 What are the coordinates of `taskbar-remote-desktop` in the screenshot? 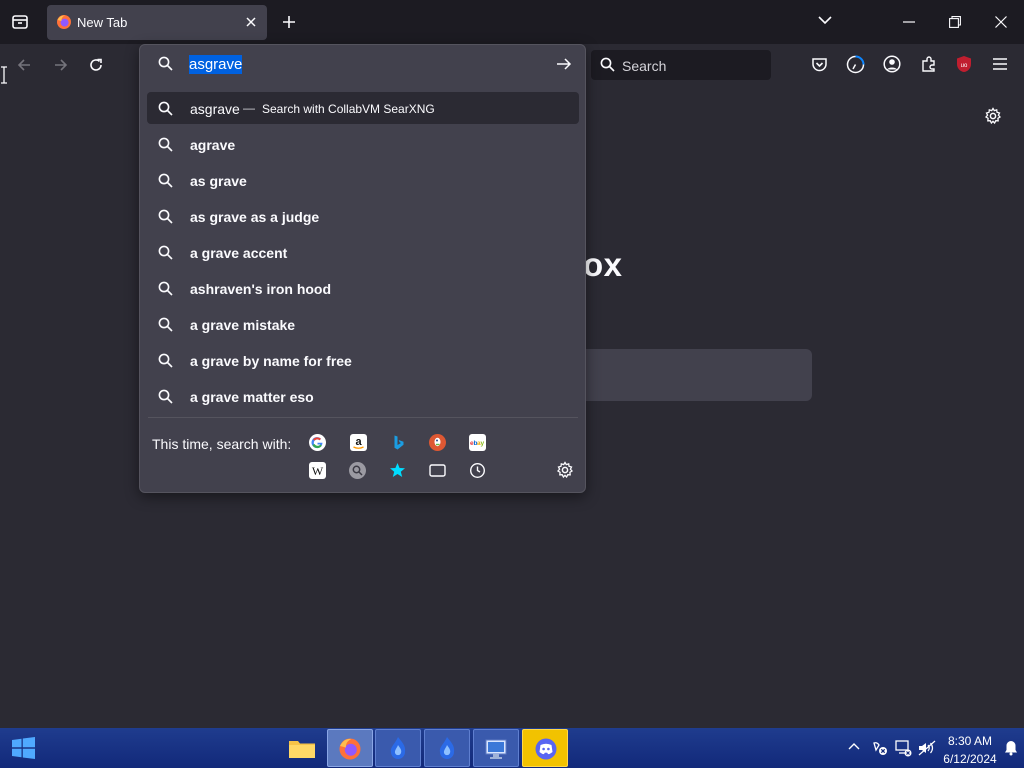 It's located at (496, 748).